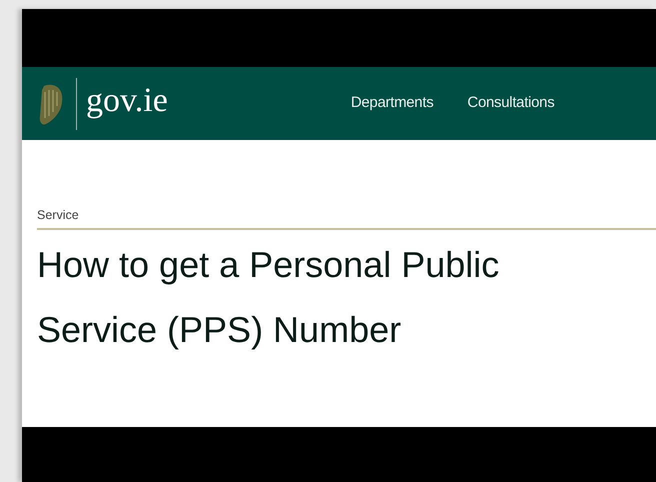  Describe the element at coordinates (127, 101) in the screenshot. I see `site-logo: gov.ie` at that location.